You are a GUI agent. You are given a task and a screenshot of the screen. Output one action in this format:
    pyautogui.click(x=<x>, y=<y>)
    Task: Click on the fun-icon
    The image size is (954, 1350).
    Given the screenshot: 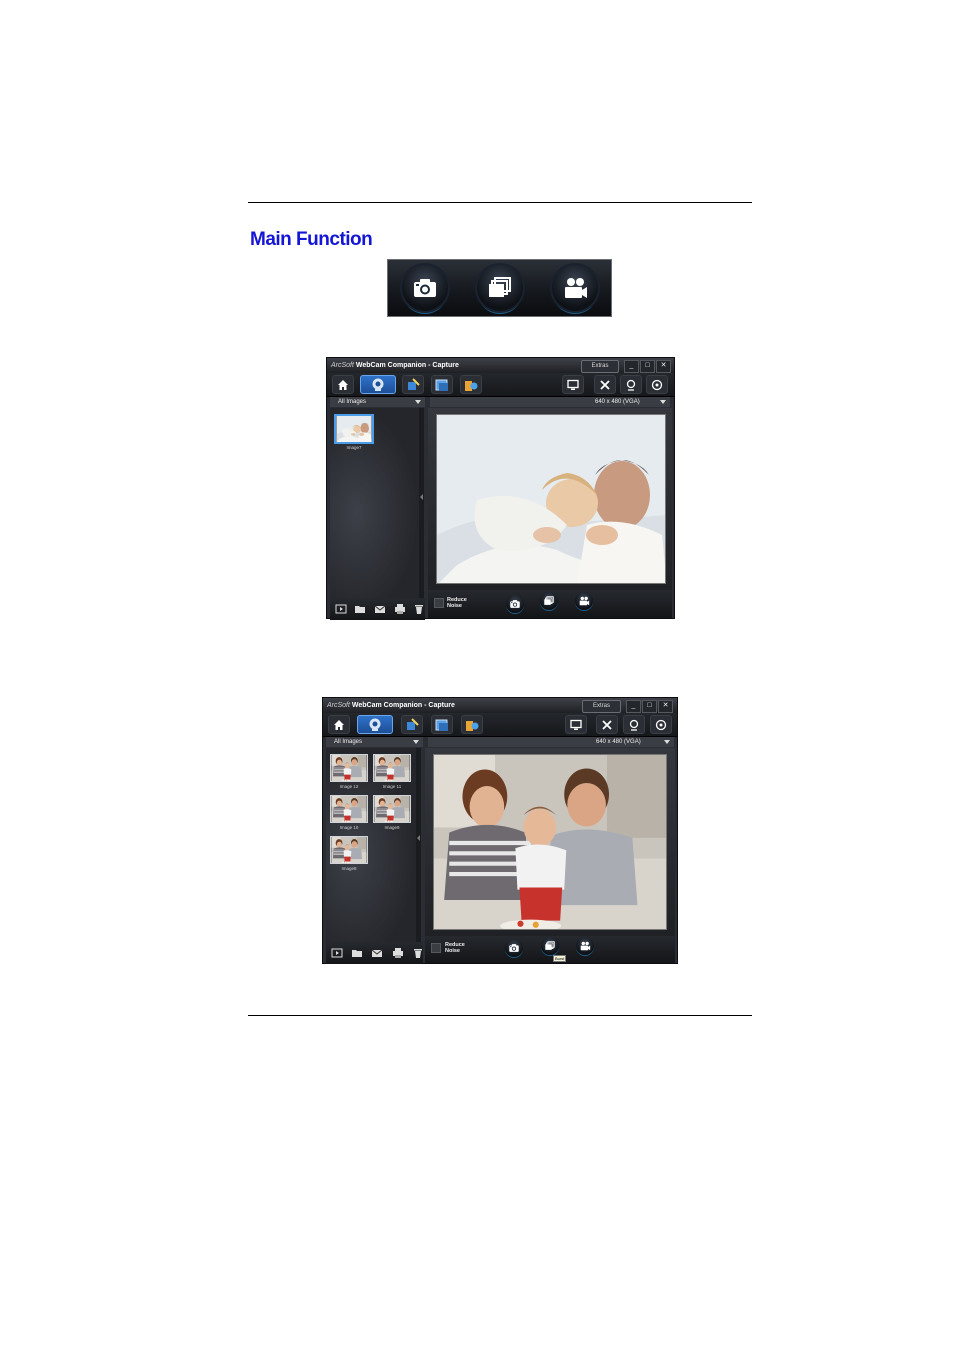 What is the action you would take?
    pyautogui.click(x=472, y=725)
    